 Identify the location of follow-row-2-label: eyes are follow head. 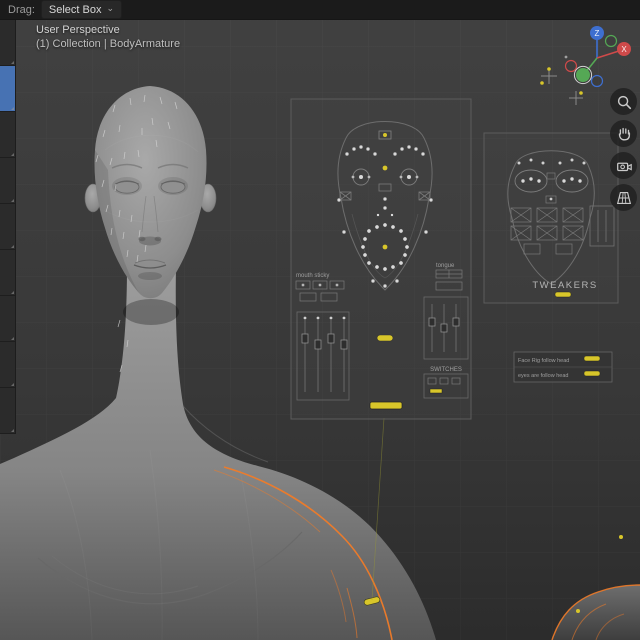
(543, 376).